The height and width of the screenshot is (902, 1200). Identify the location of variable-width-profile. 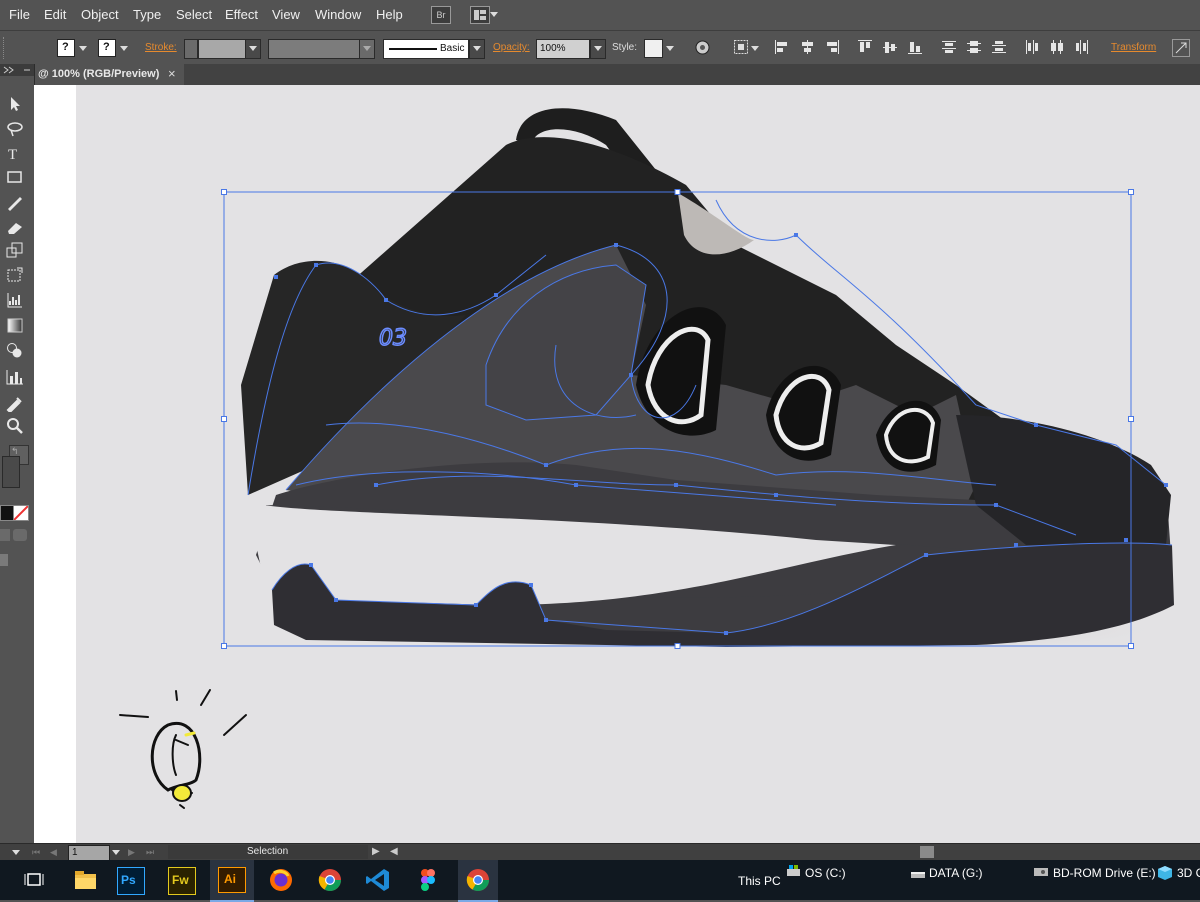
(314, 49).